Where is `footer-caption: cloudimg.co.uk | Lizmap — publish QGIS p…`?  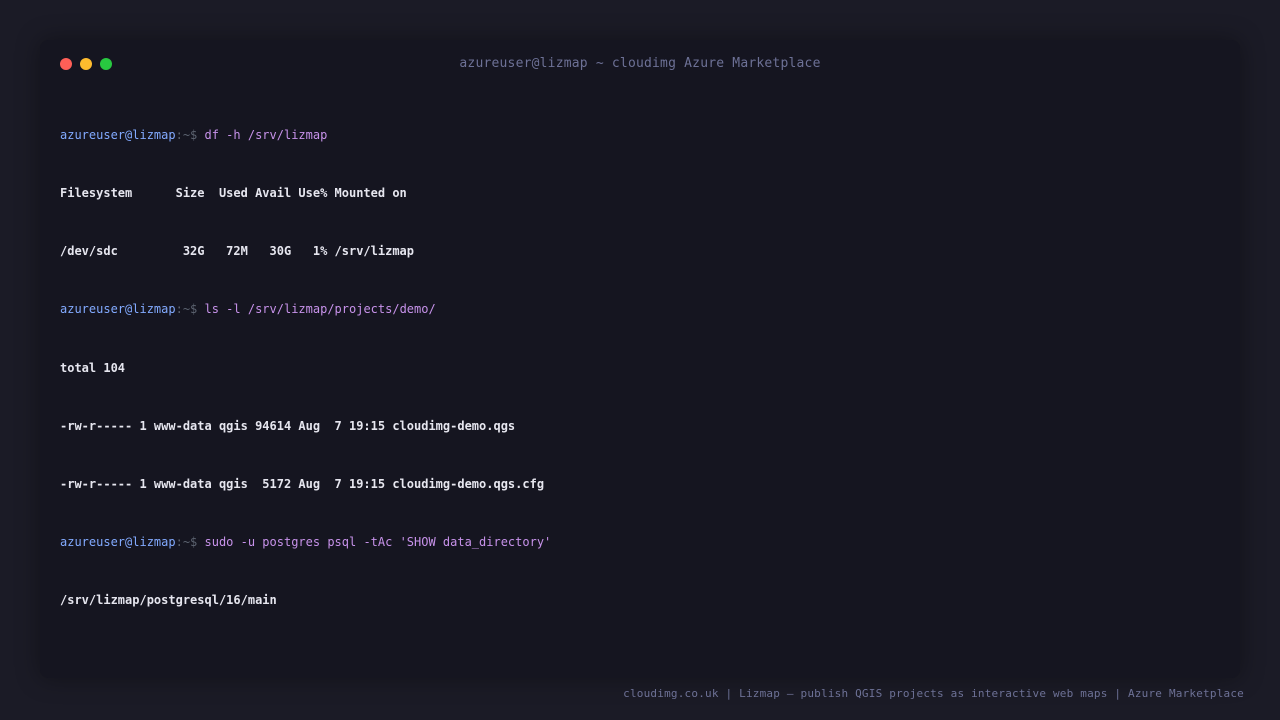 footer-caption: cloudimg.co.uk | Lizmap — publish QGIS p… is located at coordinates (933, 693).